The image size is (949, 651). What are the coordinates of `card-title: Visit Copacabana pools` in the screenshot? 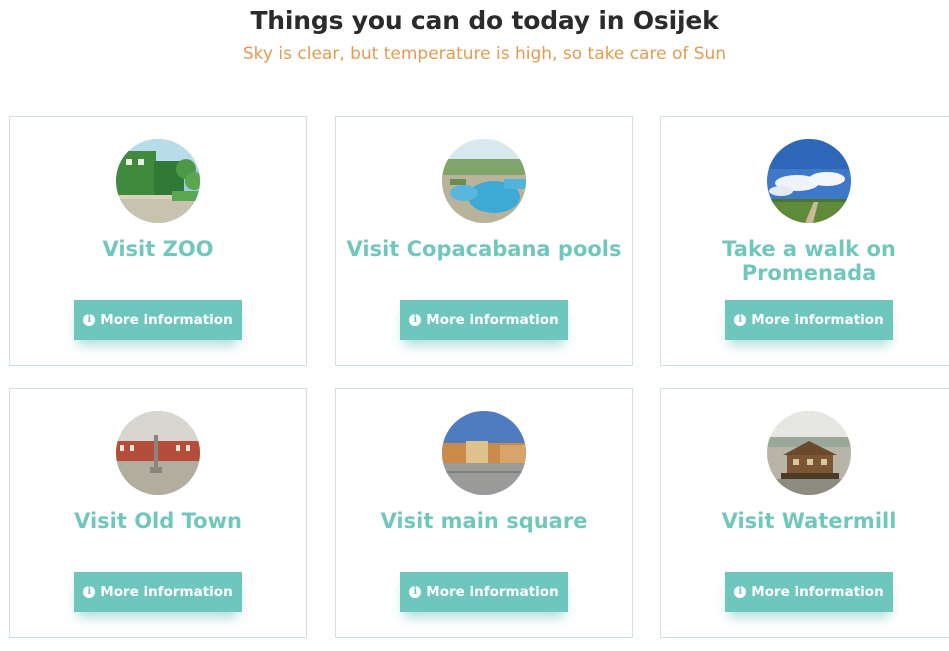 It's located at (484, 249).